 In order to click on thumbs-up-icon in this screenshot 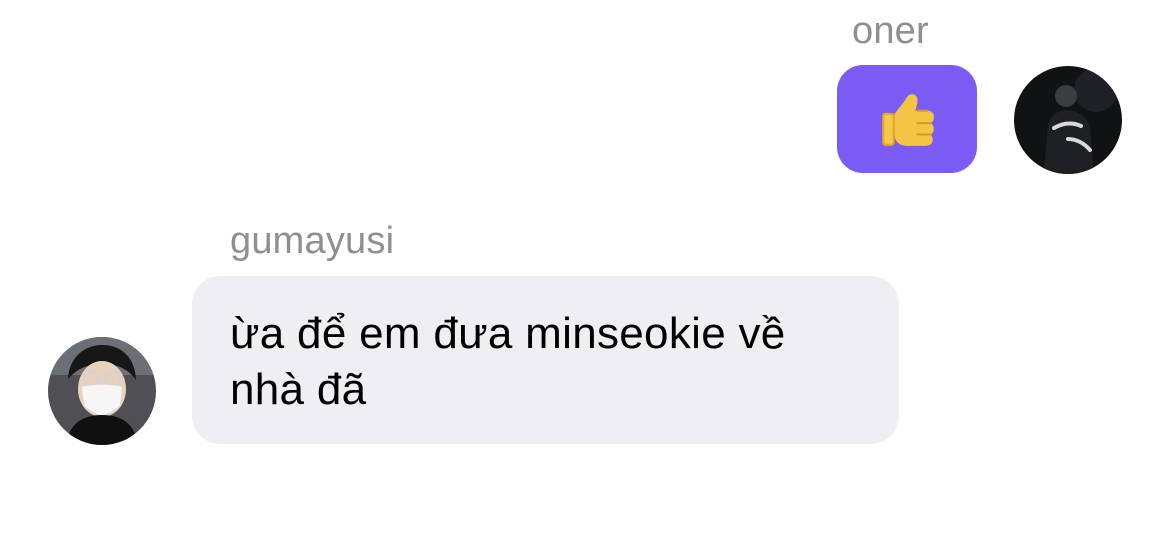, I will do `click(907, 119)`.